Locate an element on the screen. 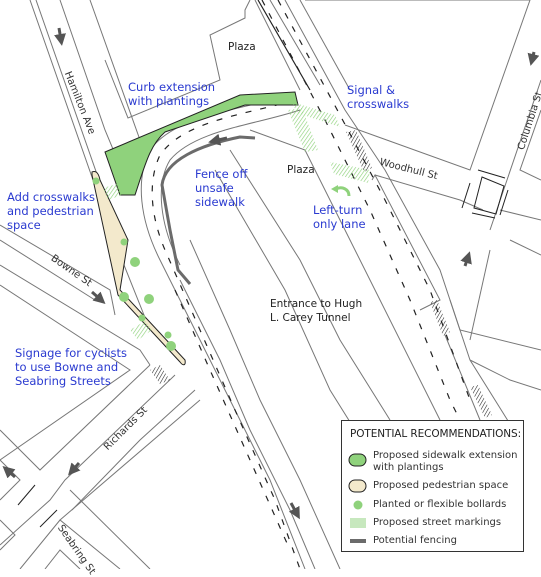 This screenshot has width=541, height=577. place-plaza-south: Plaza is located at coordinates (301, 170).